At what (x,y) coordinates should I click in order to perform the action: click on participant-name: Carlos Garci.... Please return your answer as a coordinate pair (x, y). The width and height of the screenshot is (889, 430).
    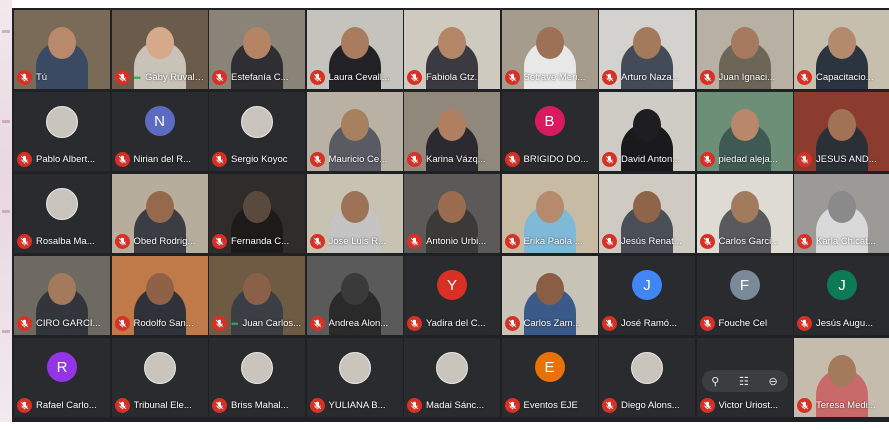
    Looking at the image, I should click on (749, 241).